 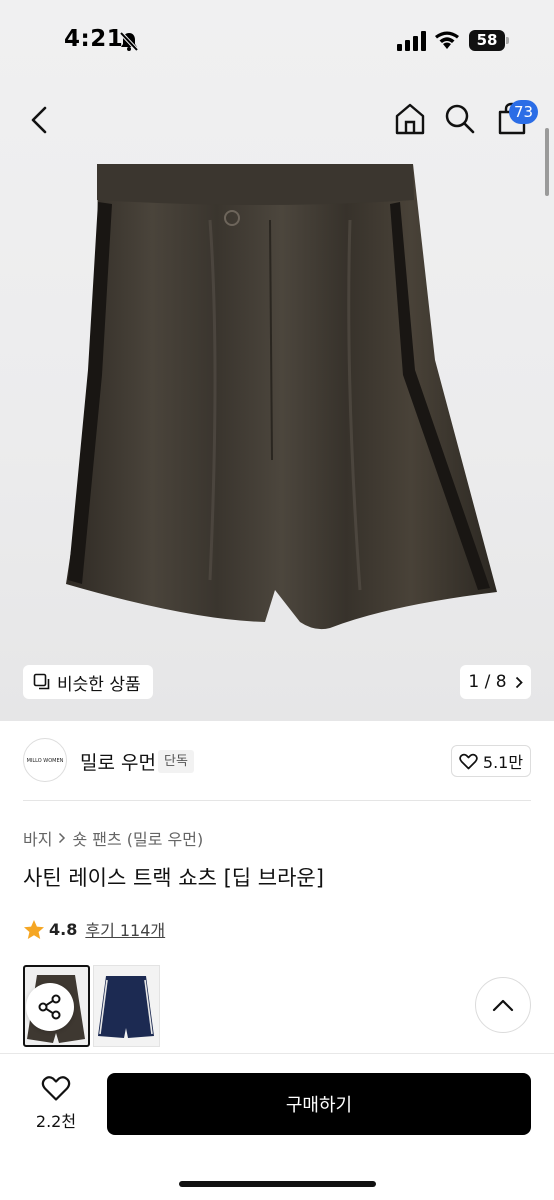 What do you see at coordinates (319, 1104) in the screenshot?
I see `buy-button: 구매하기` at bounding box center [319, 1104].